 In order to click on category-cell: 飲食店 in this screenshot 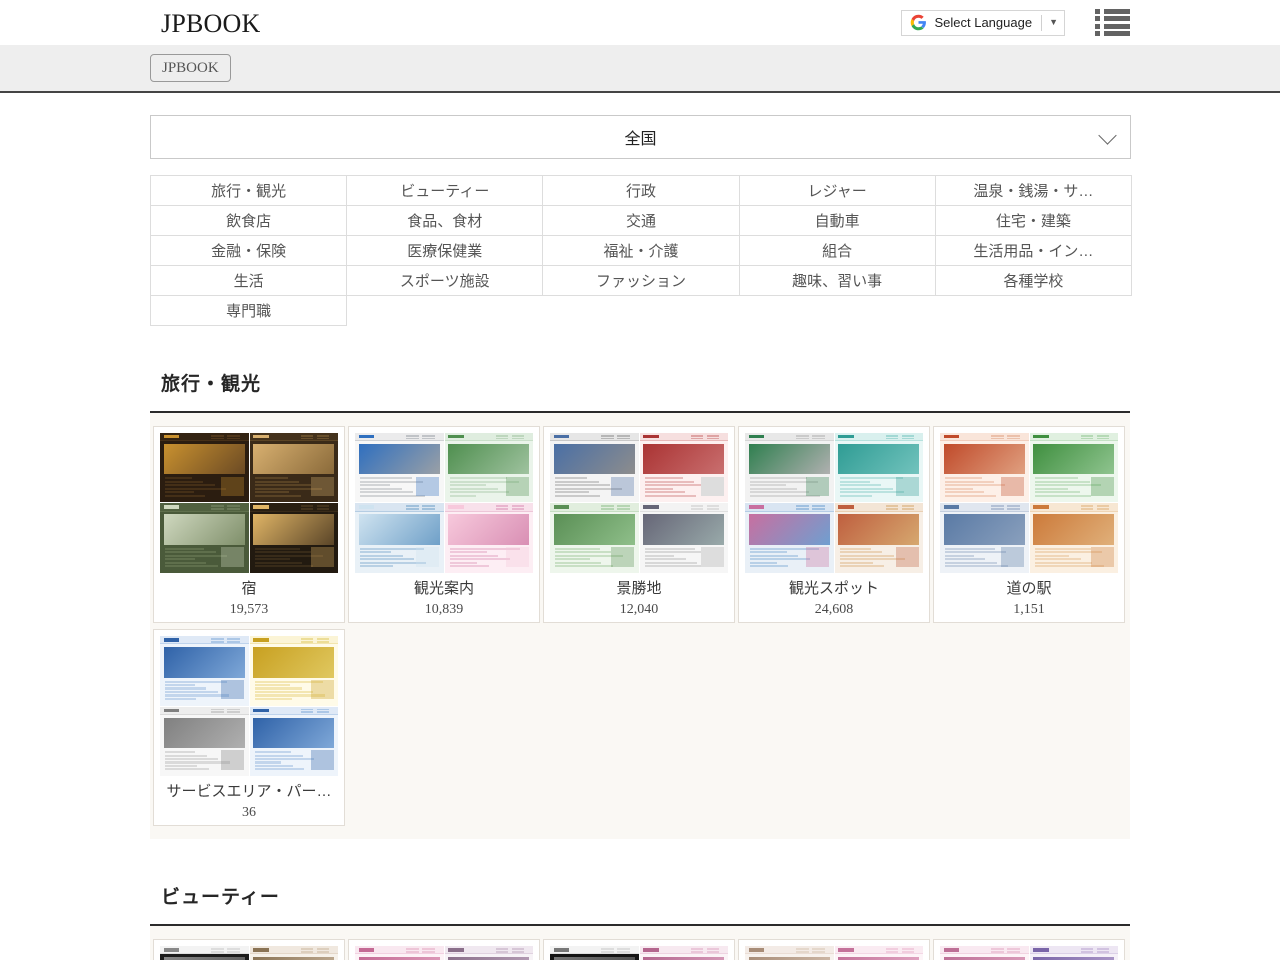, I will do `click(248, 220)`.